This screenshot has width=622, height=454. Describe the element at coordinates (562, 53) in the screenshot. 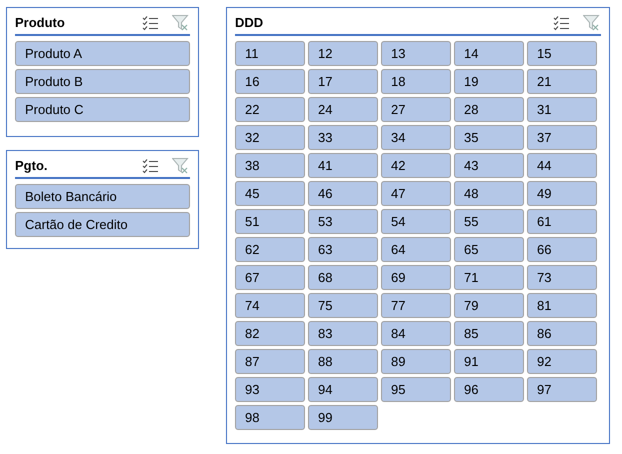

I see `slicer-item: 15` at that location.